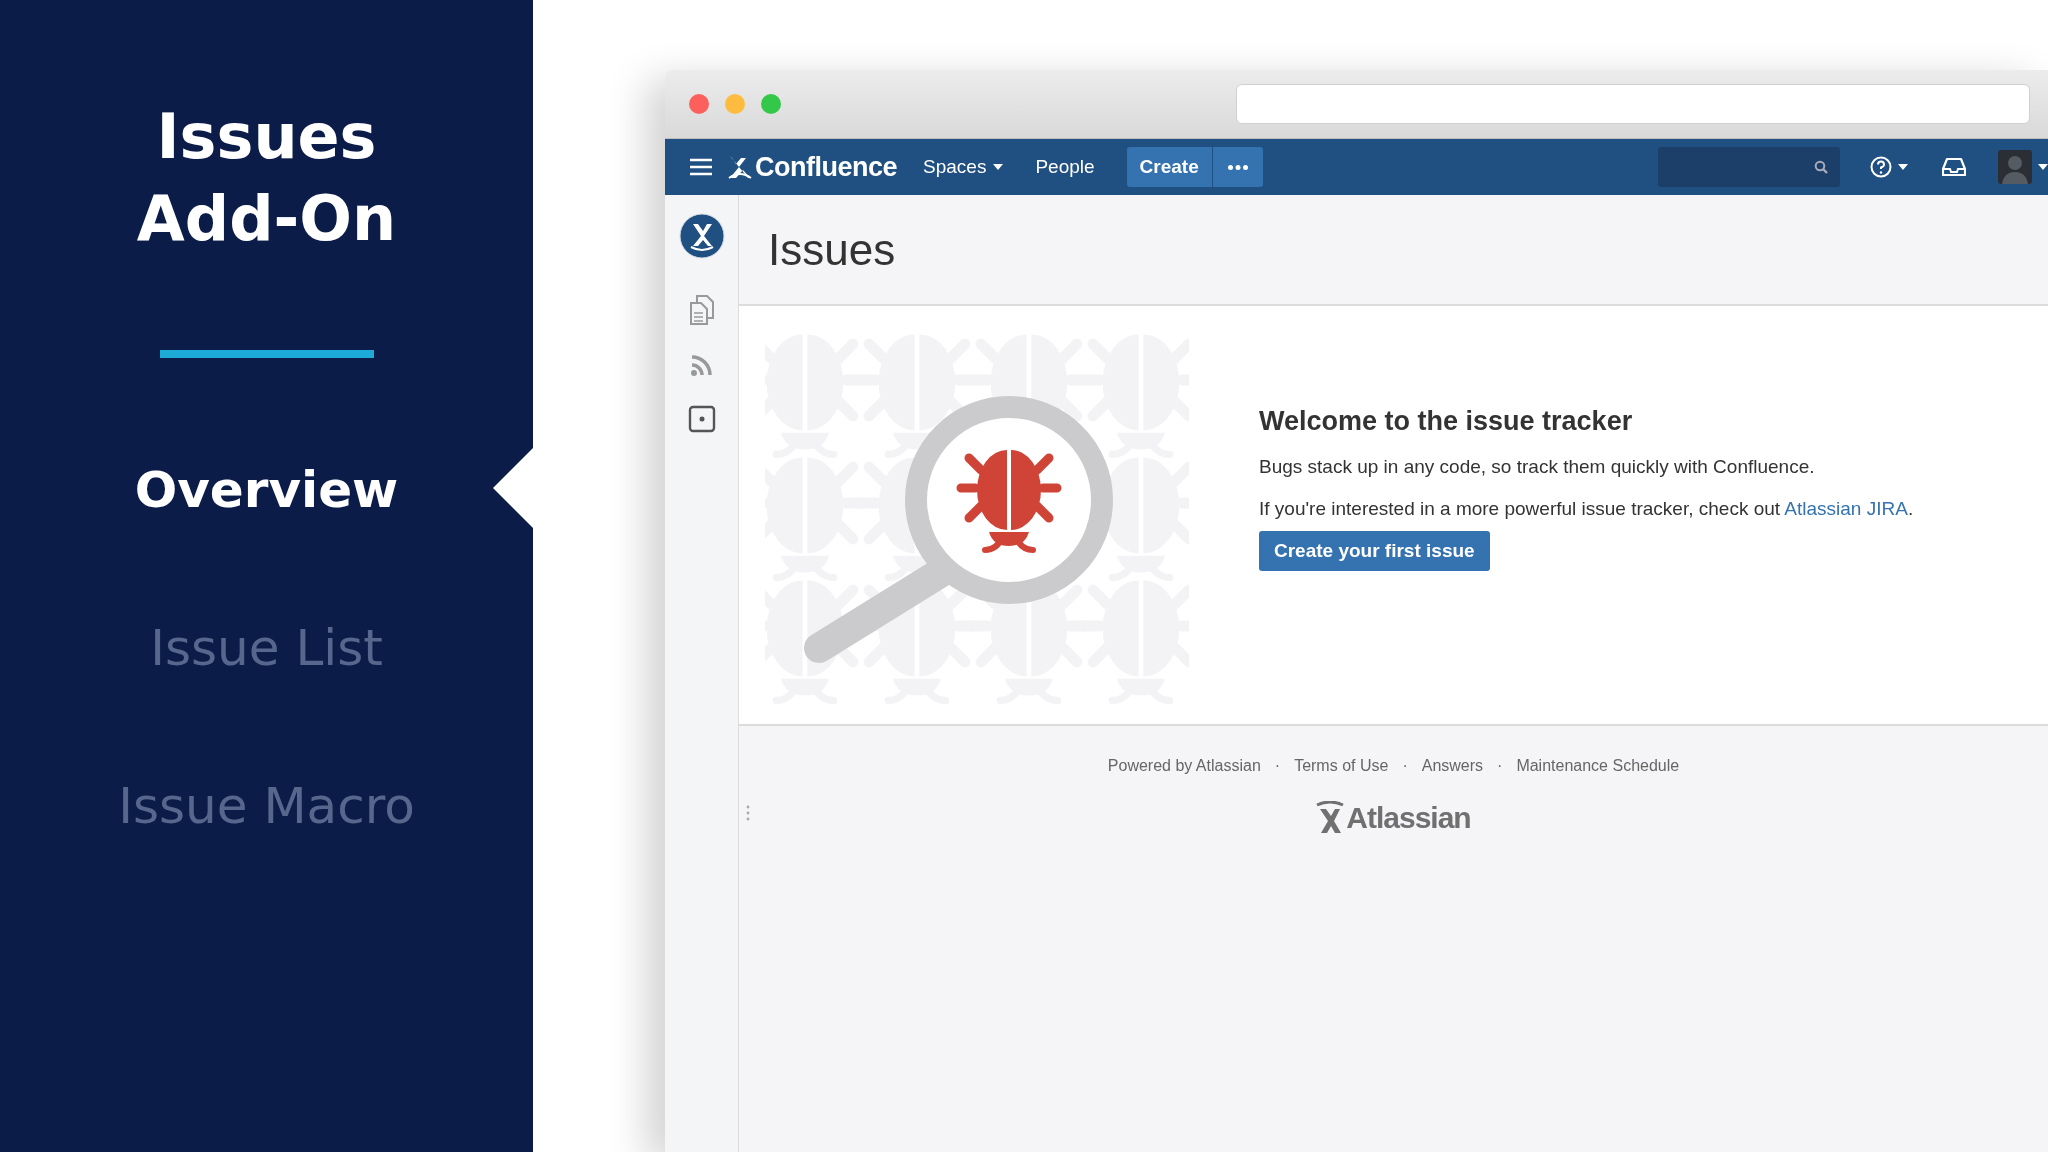 This screenshot has width=2048, height=1152. Describe the element at coordinates (701, 365) in the screenshot. I see `rss-feed-icon` at that location.